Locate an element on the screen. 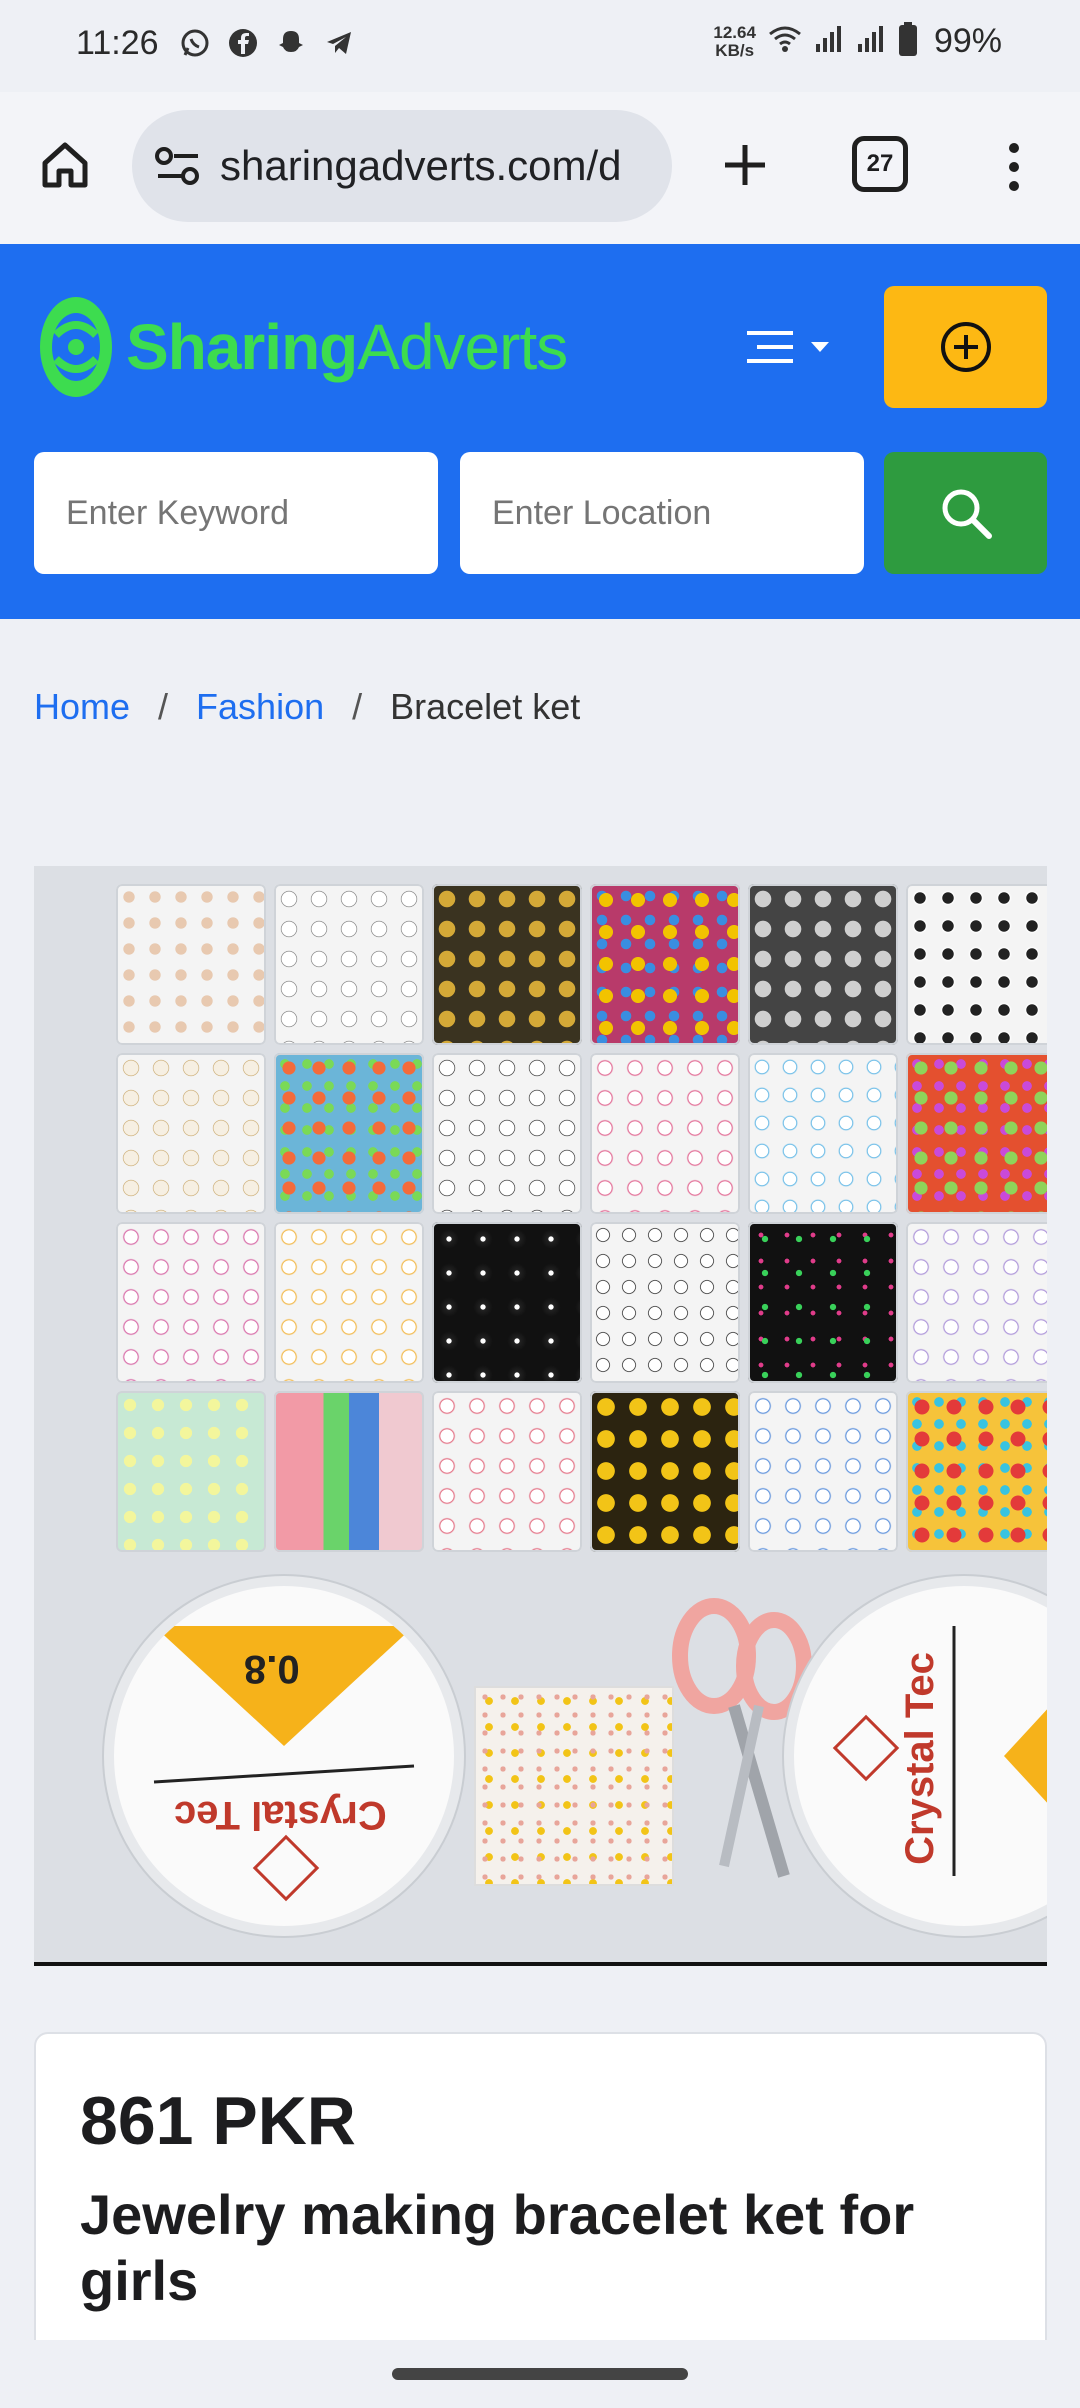 The width and height of the screenshot is (1080, 2408). logo-text-part1: Sharing is located at coordinates (242, 347).